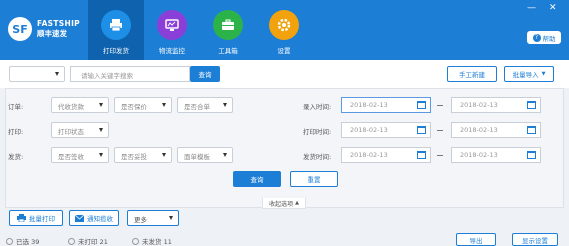 Image resolution: width=569 pixels, height=246 pixels. Describe the element at coordinates (42, 219) in the screenshot. I see `batch-print-label: 批量打印` at that location.